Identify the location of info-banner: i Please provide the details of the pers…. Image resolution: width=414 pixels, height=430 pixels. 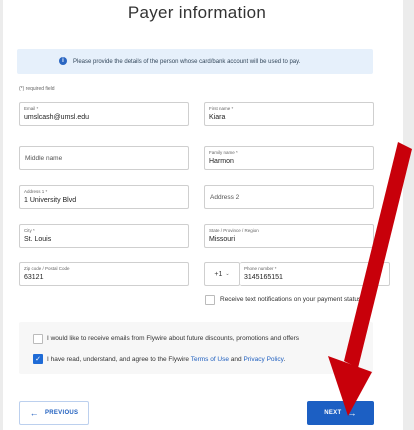
(195, 61).